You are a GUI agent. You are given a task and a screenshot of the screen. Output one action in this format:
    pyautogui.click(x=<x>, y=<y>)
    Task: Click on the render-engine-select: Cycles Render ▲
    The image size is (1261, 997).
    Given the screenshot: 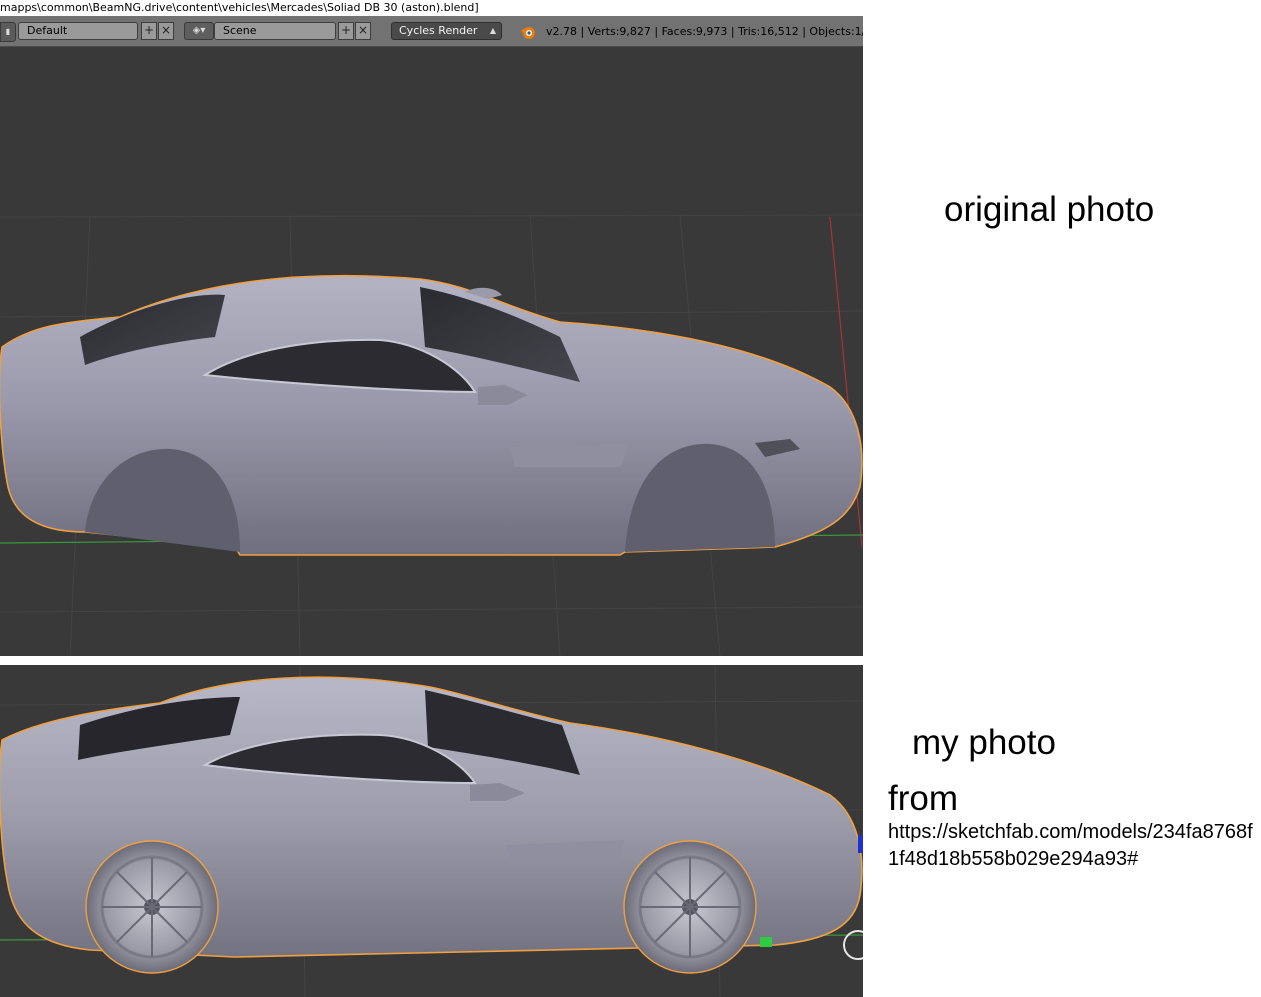 What is the action you would take?
    pyautogui.click(x=446, y=31)
    